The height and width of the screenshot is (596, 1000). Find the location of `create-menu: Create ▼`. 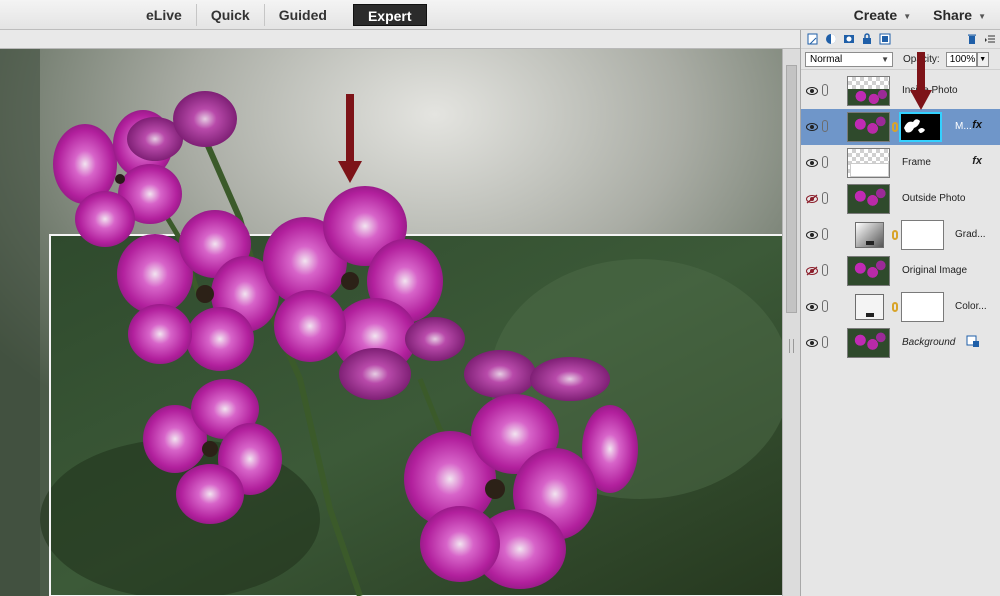

create-menu: Create ▼ is located at coordinates (883, 15).